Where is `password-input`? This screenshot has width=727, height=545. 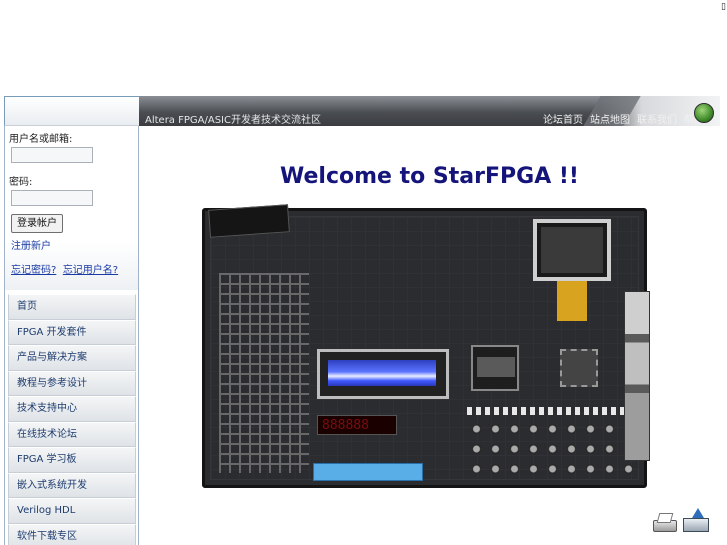 password-input is located at coordinates (52, 198).